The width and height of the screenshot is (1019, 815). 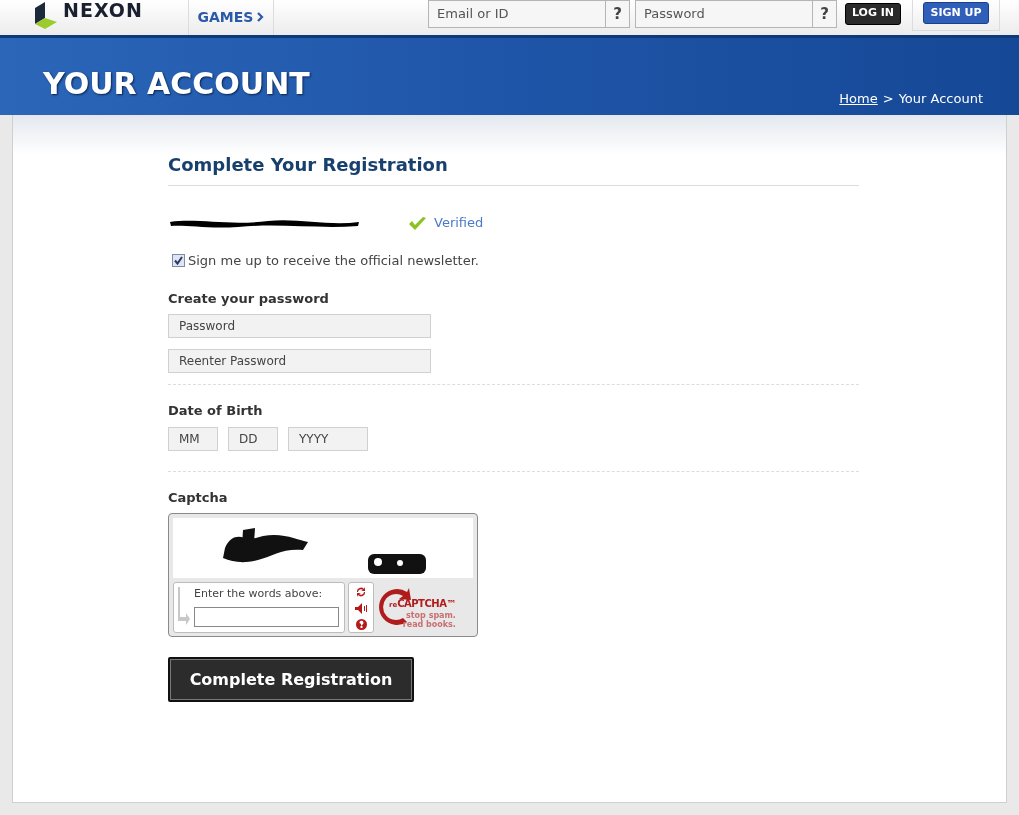 I want to click on form-heading: Complete Your Registration, so click(x=513, y=168).